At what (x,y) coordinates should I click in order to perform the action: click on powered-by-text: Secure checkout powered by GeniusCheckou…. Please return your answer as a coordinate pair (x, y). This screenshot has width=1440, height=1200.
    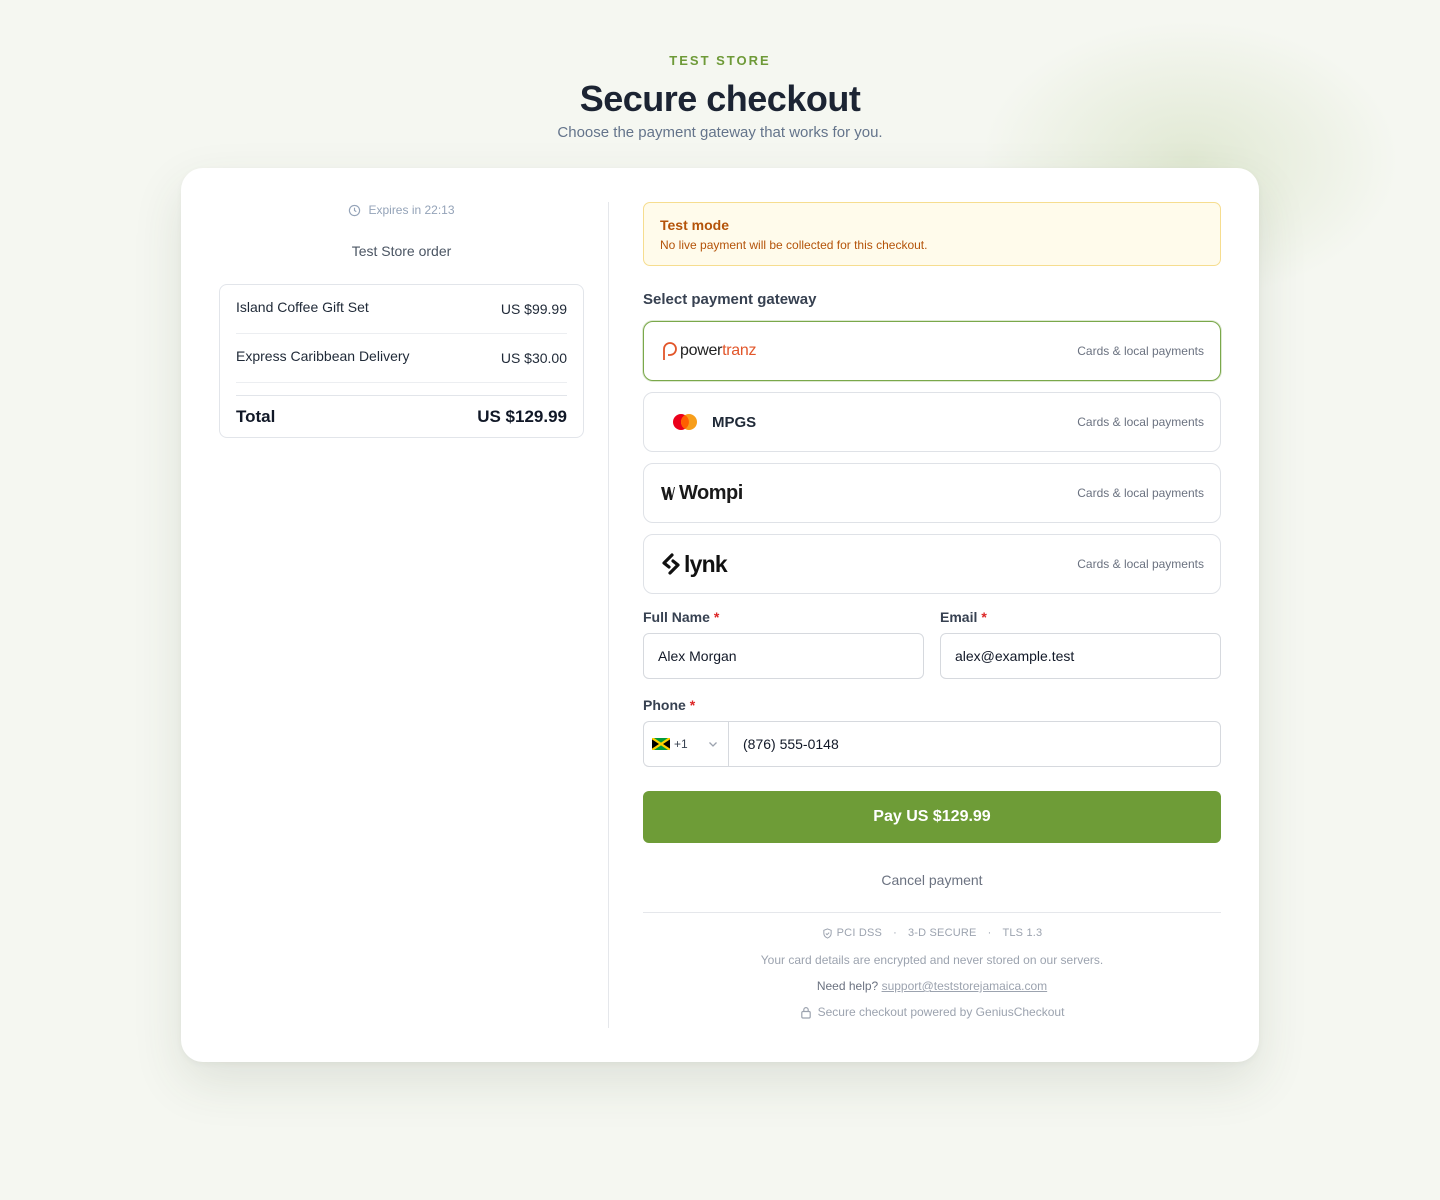
    Looking at the image, I should click on (941, 1012).